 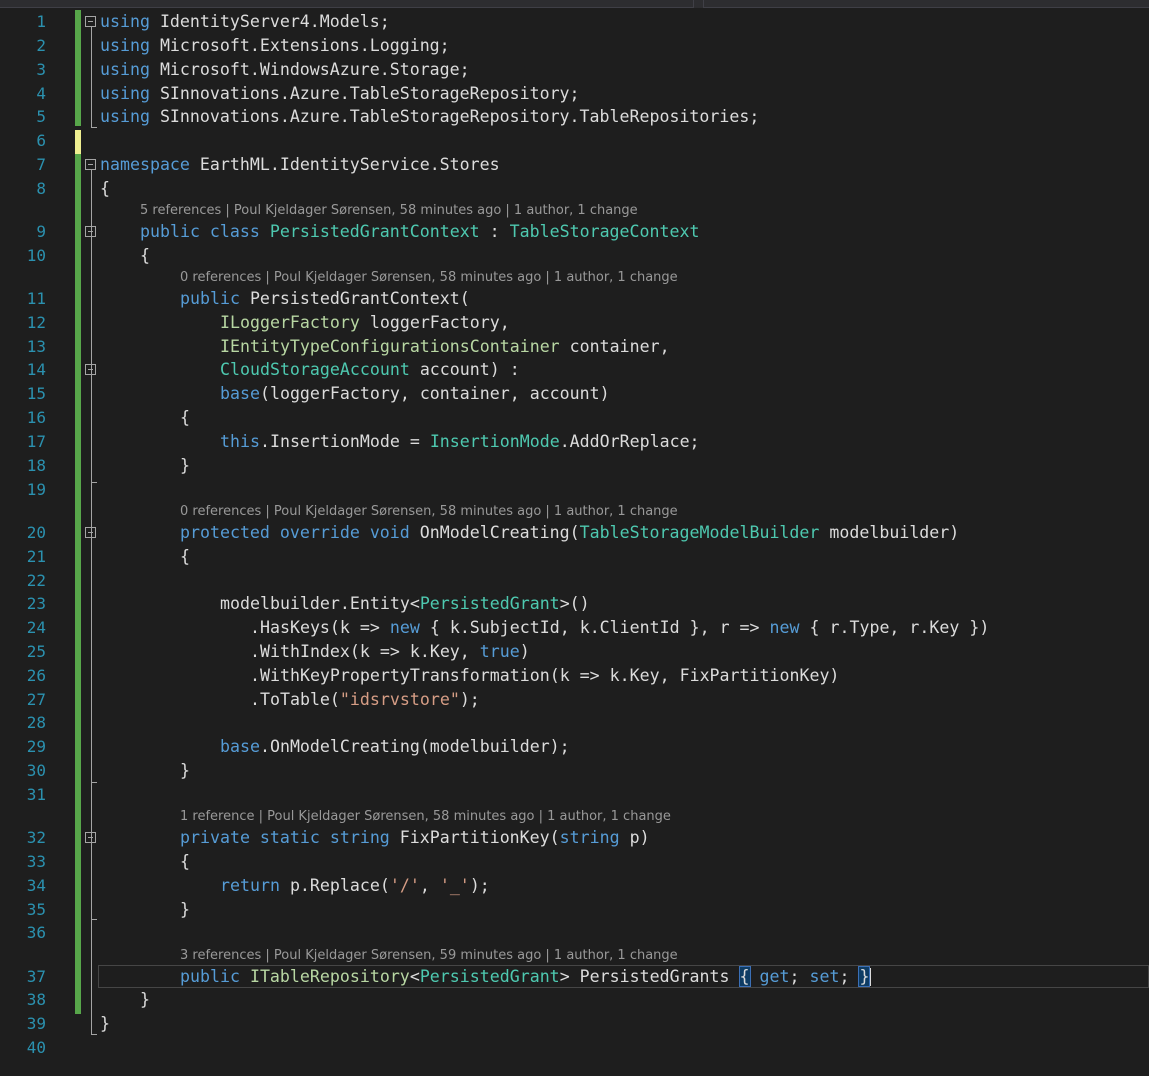 What do you see at coordinates (36, 1023) in the screenshot?
I see `line-number: 39` at bounding box center [36, 1023].